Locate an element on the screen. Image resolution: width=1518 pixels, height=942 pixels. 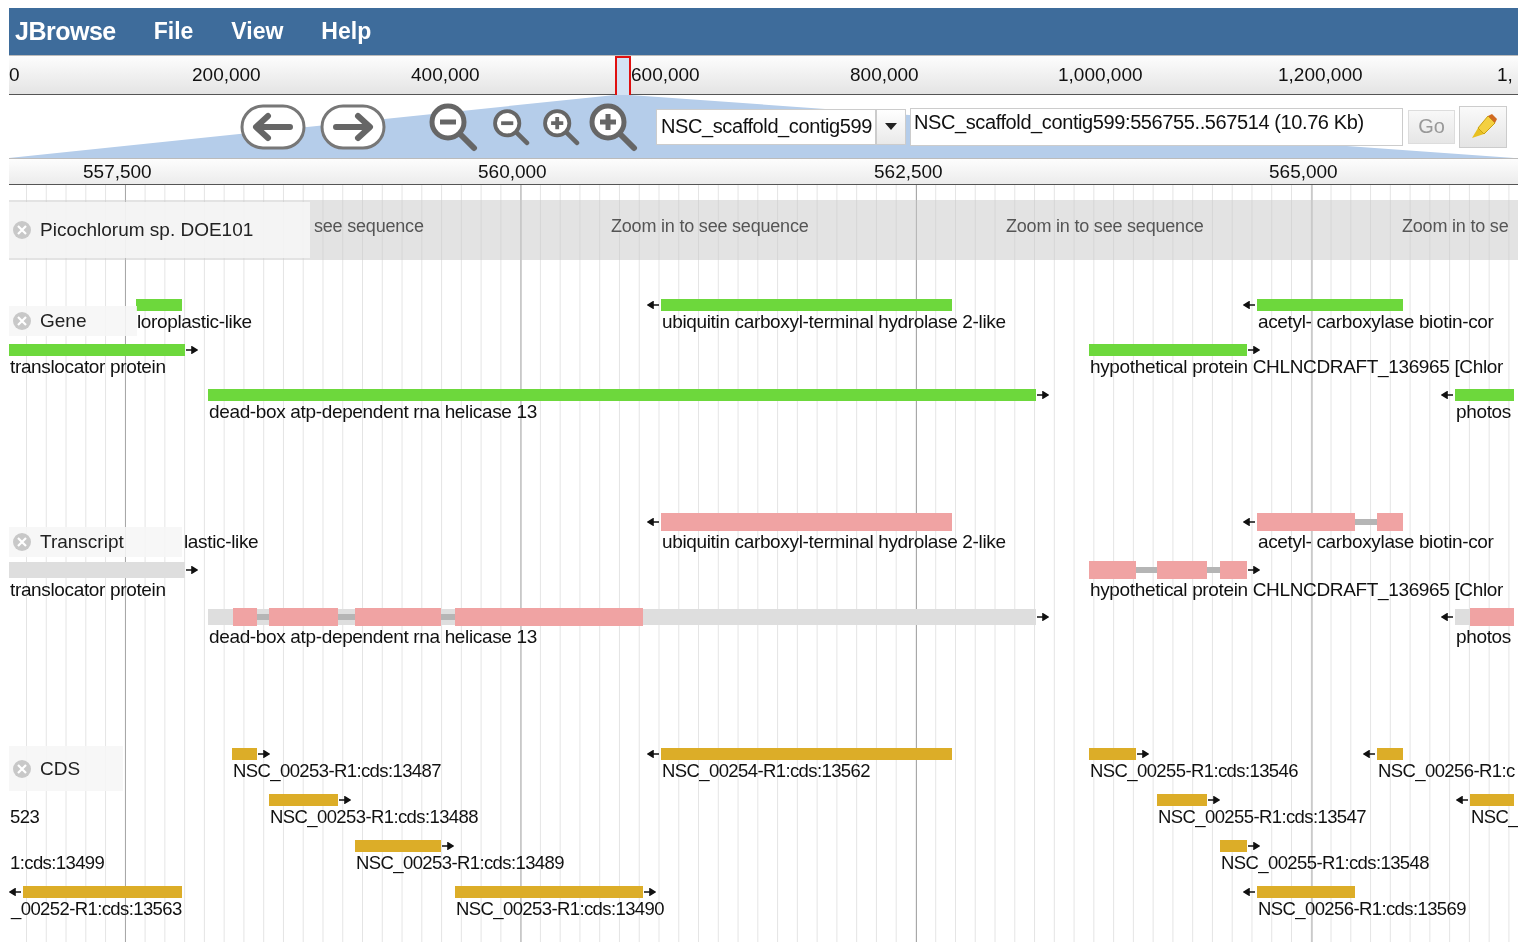
overview-ruler: 0 200,000 400,000 600,000 800,000 1,000,000 1,200,000 1, is located at coordinates (763, 75).